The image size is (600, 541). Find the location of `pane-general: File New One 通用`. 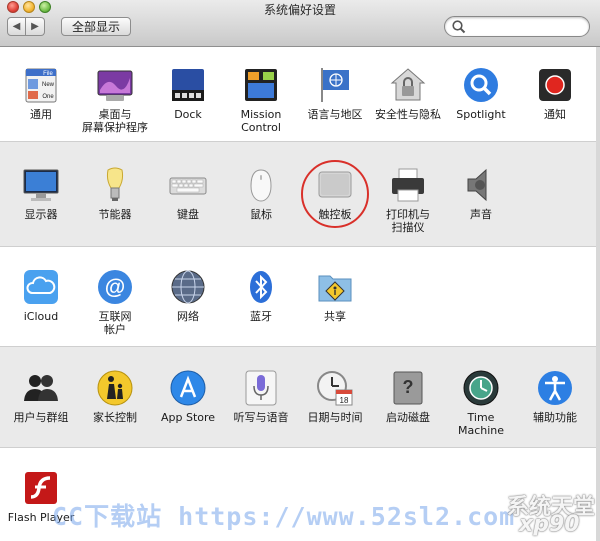

pane-general: File New One 通用 is located at coordinates (41, 93).